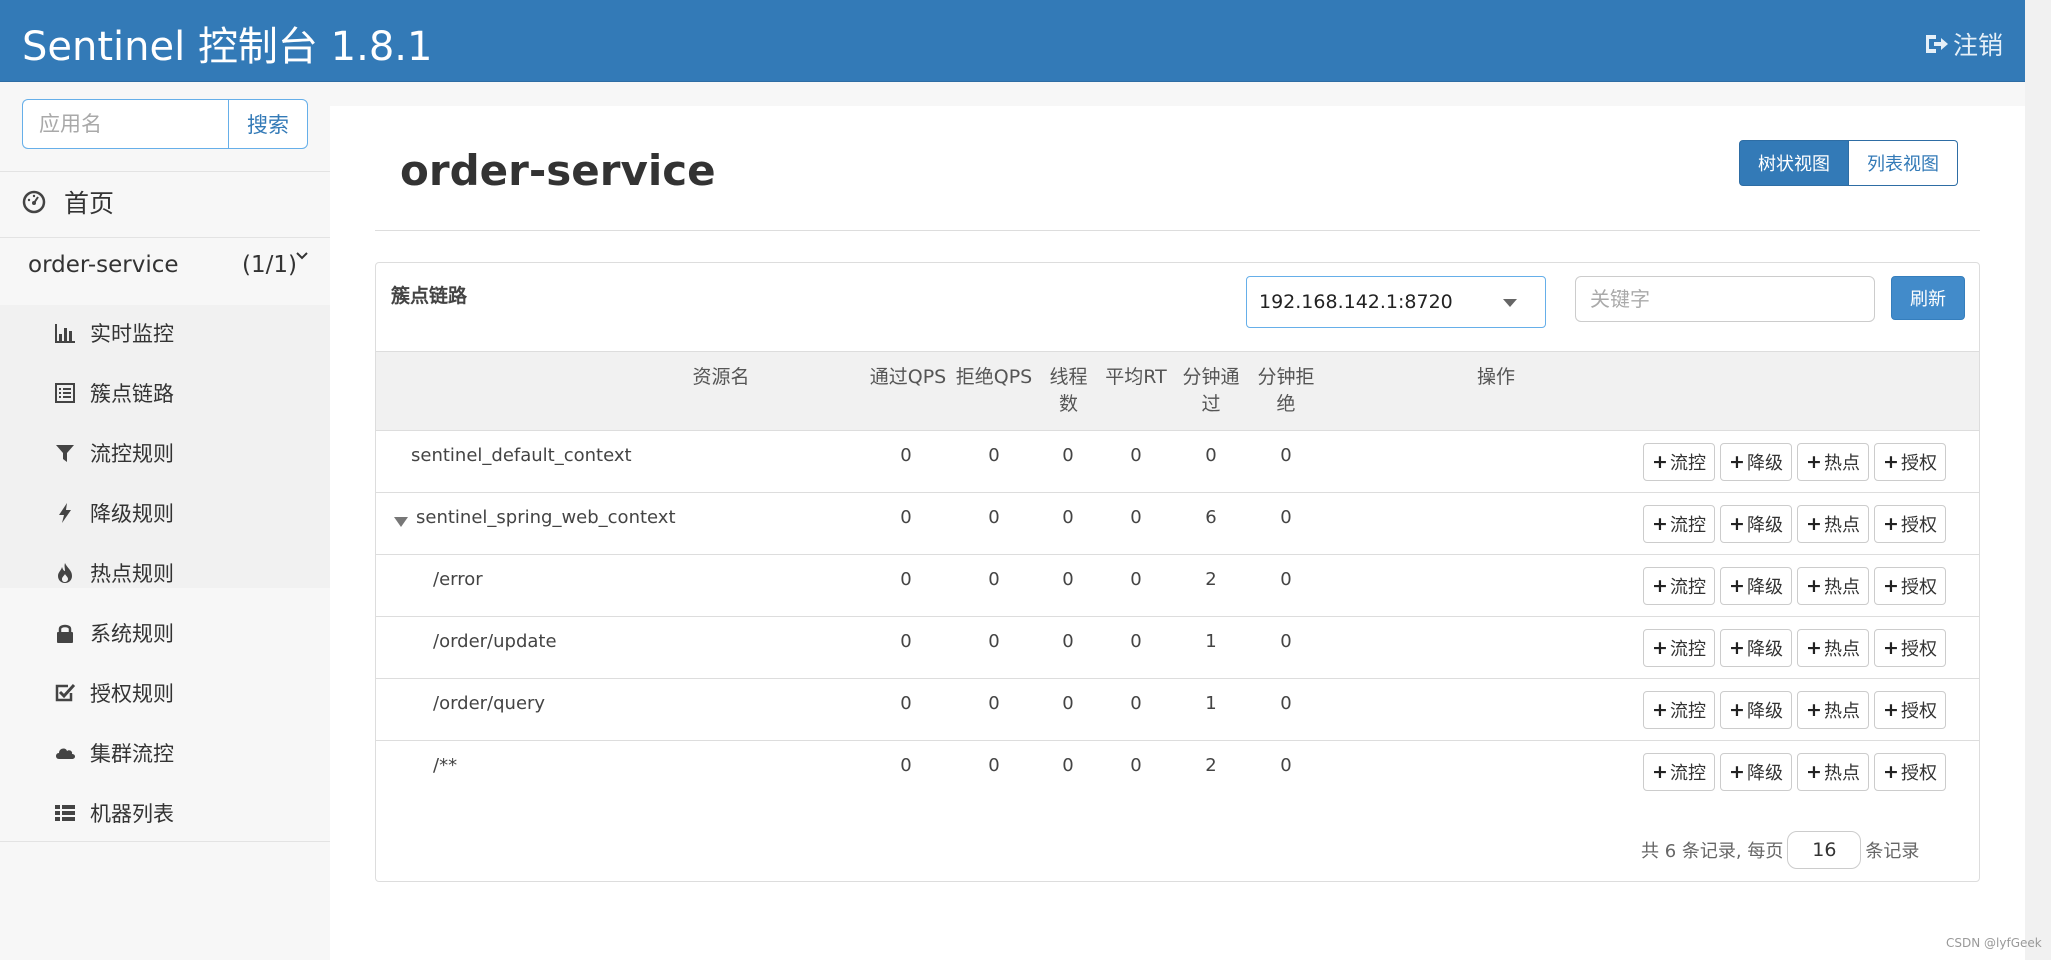 The height and width of the screenshot is (960, 2051). I want to click on pass-qps: 0, so click(906, 517).